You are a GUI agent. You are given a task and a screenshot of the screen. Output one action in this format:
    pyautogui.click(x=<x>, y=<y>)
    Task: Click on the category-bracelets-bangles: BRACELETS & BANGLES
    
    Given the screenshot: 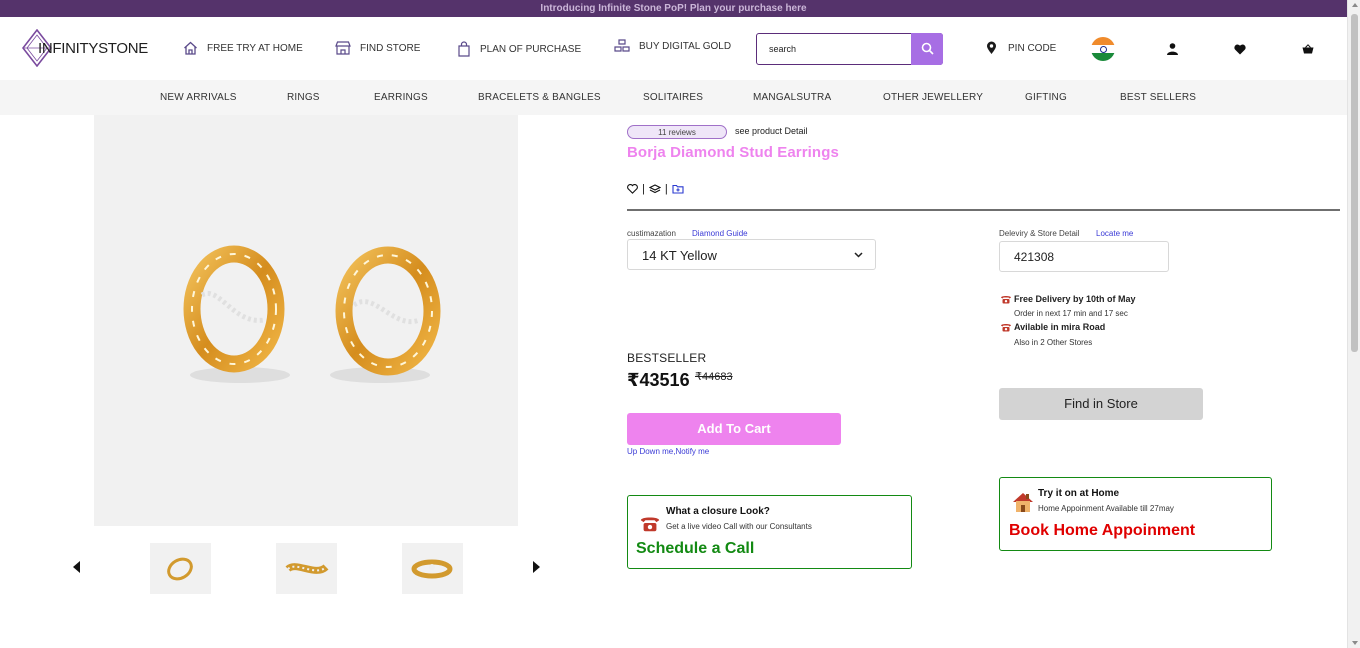 What is the action you would take?
    pyautogui.click(x=539, y=97)
    